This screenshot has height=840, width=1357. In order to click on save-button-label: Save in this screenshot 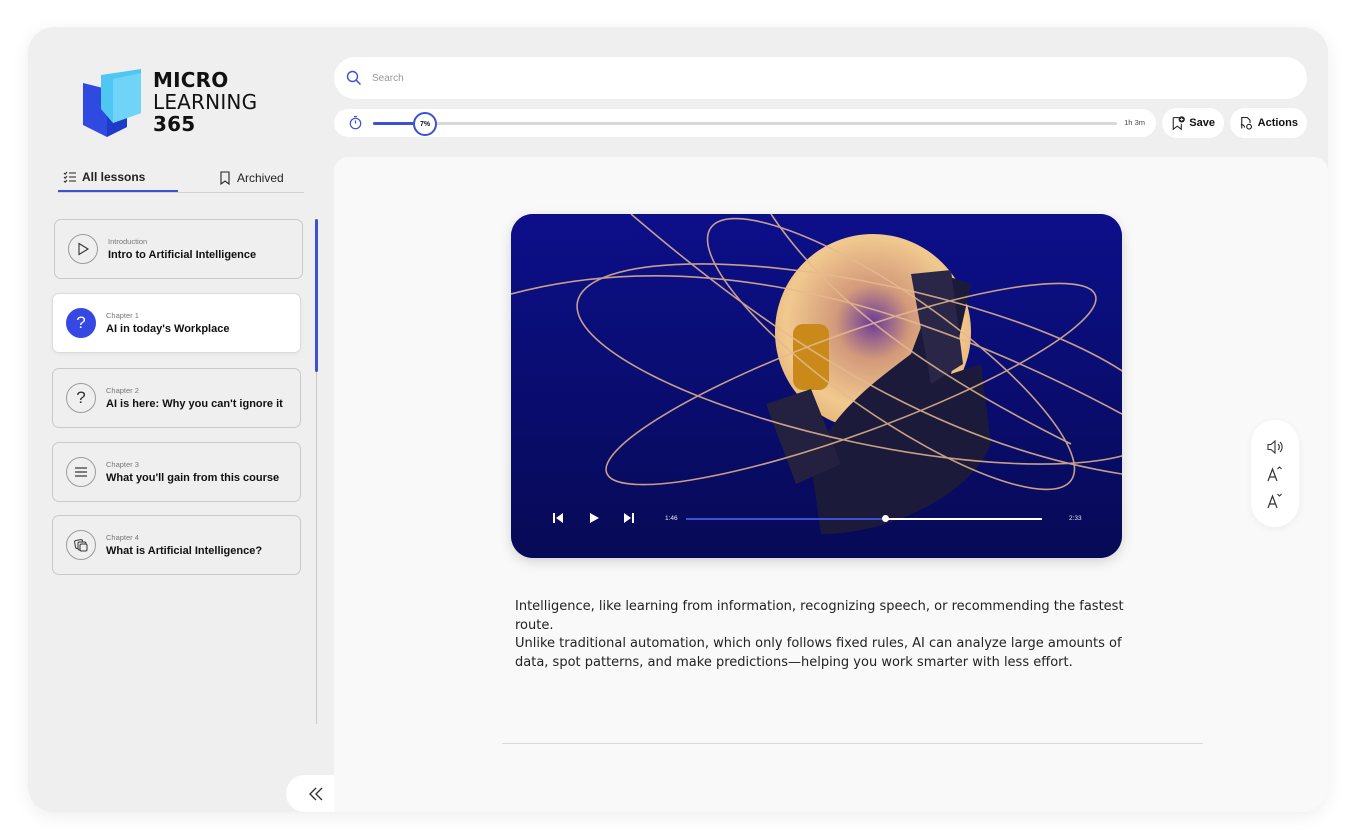, I will do `click(1202, 123)`.